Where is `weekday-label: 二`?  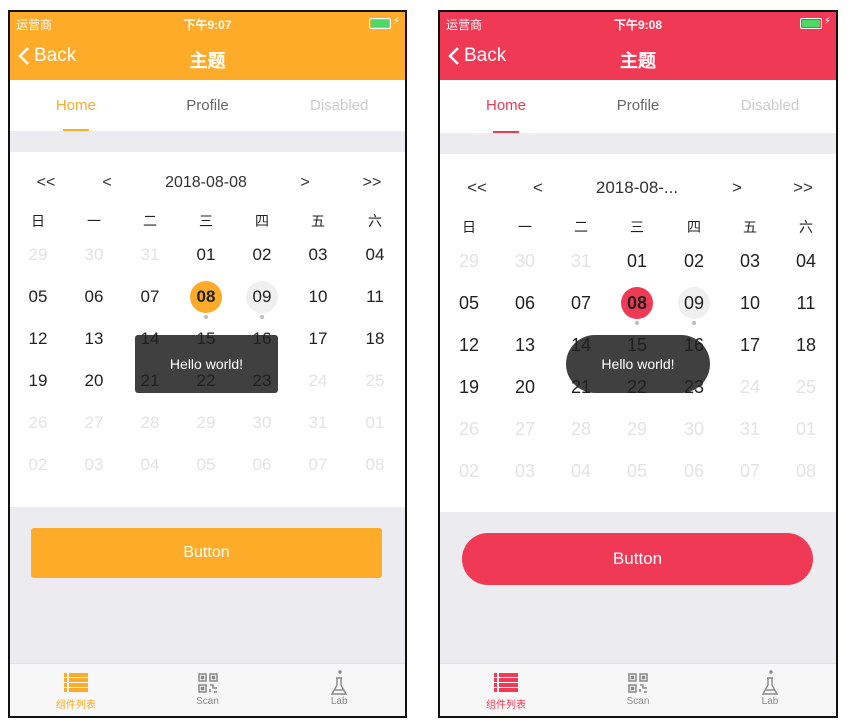
weekday-label: 二 is located at coordinates (150, 221).